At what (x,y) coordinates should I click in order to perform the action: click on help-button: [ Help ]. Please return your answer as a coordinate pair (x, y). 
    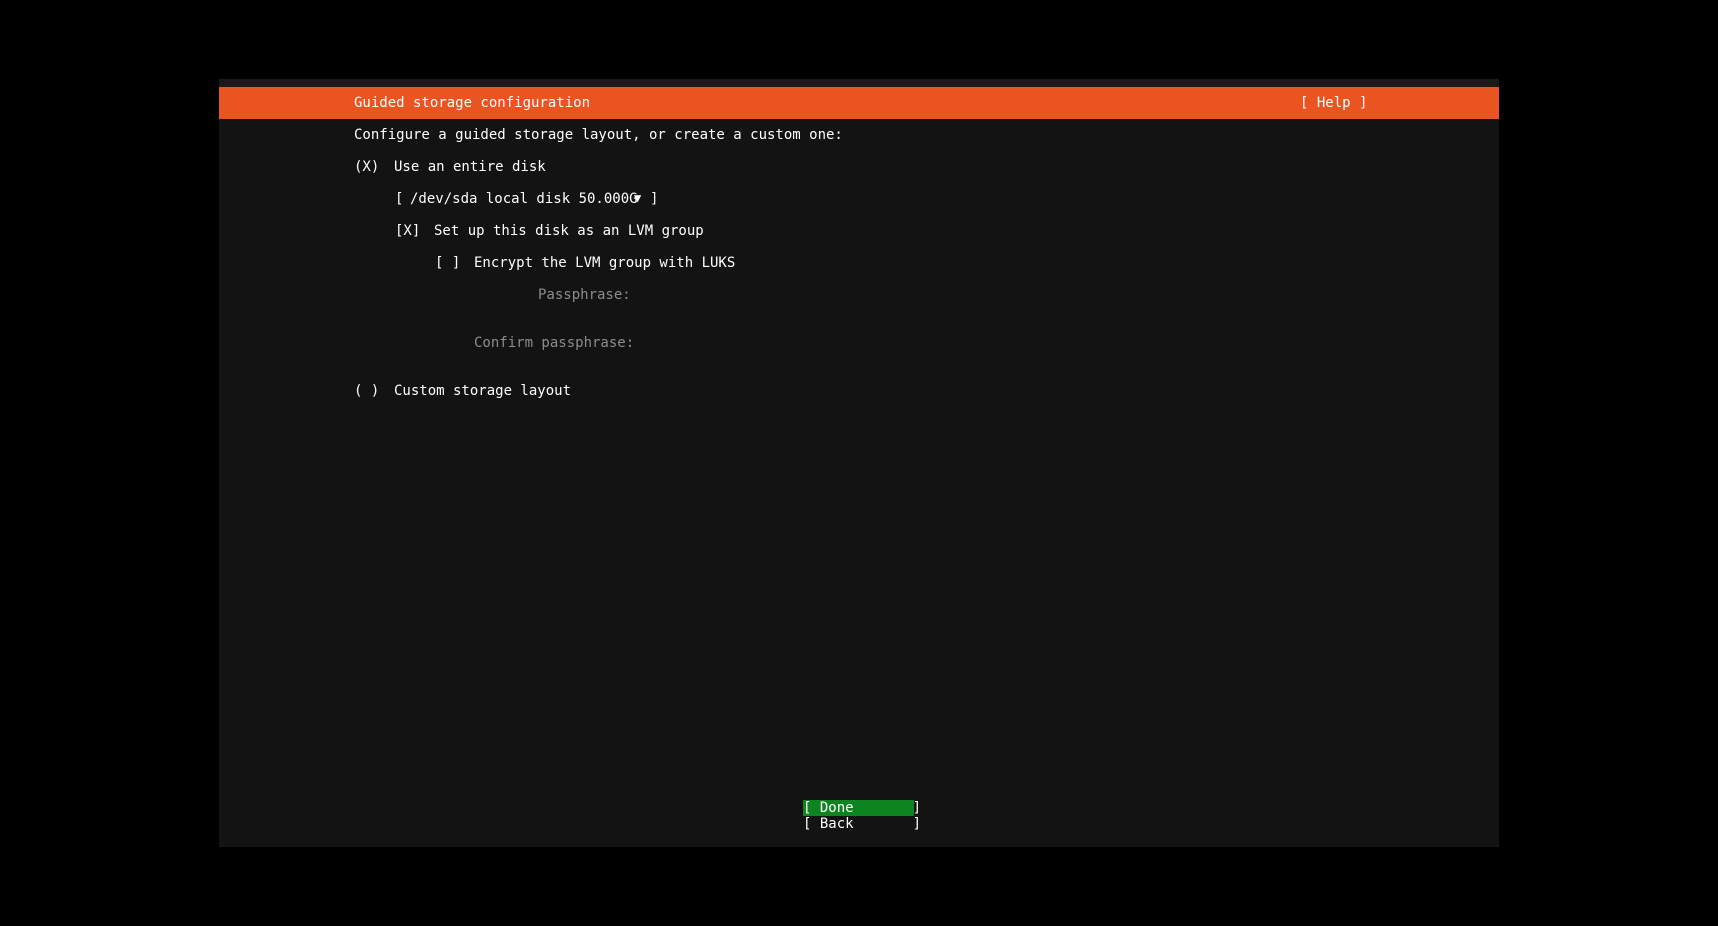
    Looking at the image, I should click on (1333, 103).